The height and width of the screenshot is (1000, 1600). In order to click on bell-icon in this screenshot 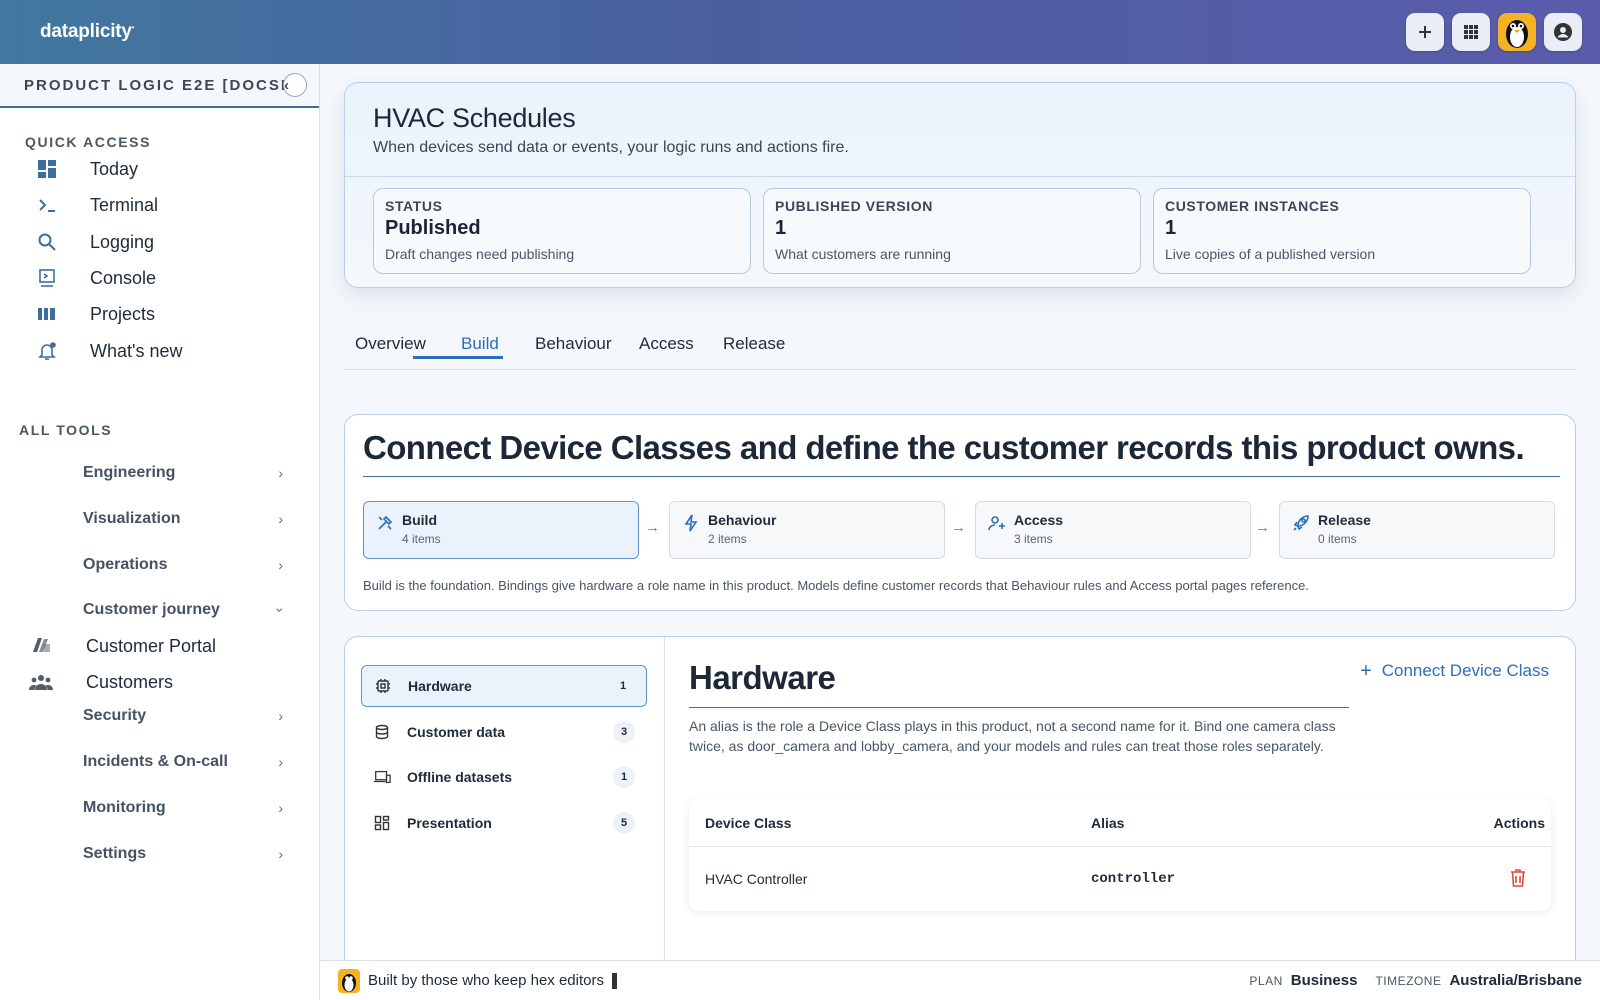, I will do `click(47, 351)`.